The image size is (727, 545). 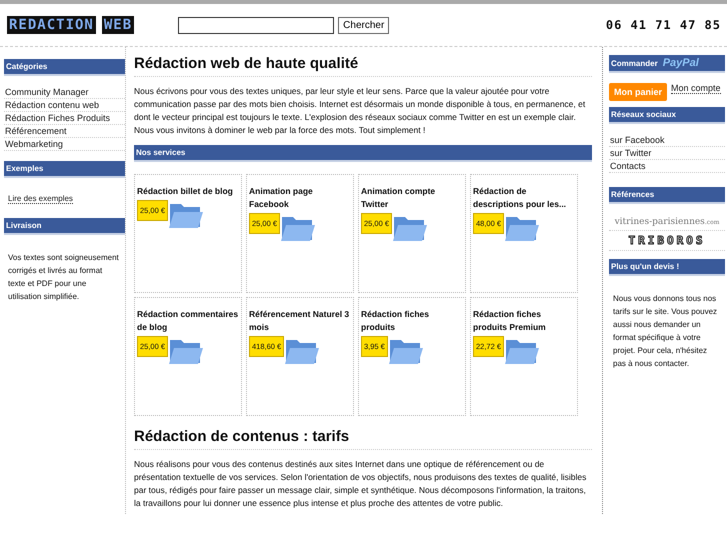 What do you see at coordinates (665, 331) in the screenshot?
I see `quote-text: Nous vous donnons tous nos tarifs sur le site. Vous pouvez aussi nous demander un format spécifique à votre projet. Pour cela, n'hésitez pas à nous contacter.` at bounding box center [665, 331].